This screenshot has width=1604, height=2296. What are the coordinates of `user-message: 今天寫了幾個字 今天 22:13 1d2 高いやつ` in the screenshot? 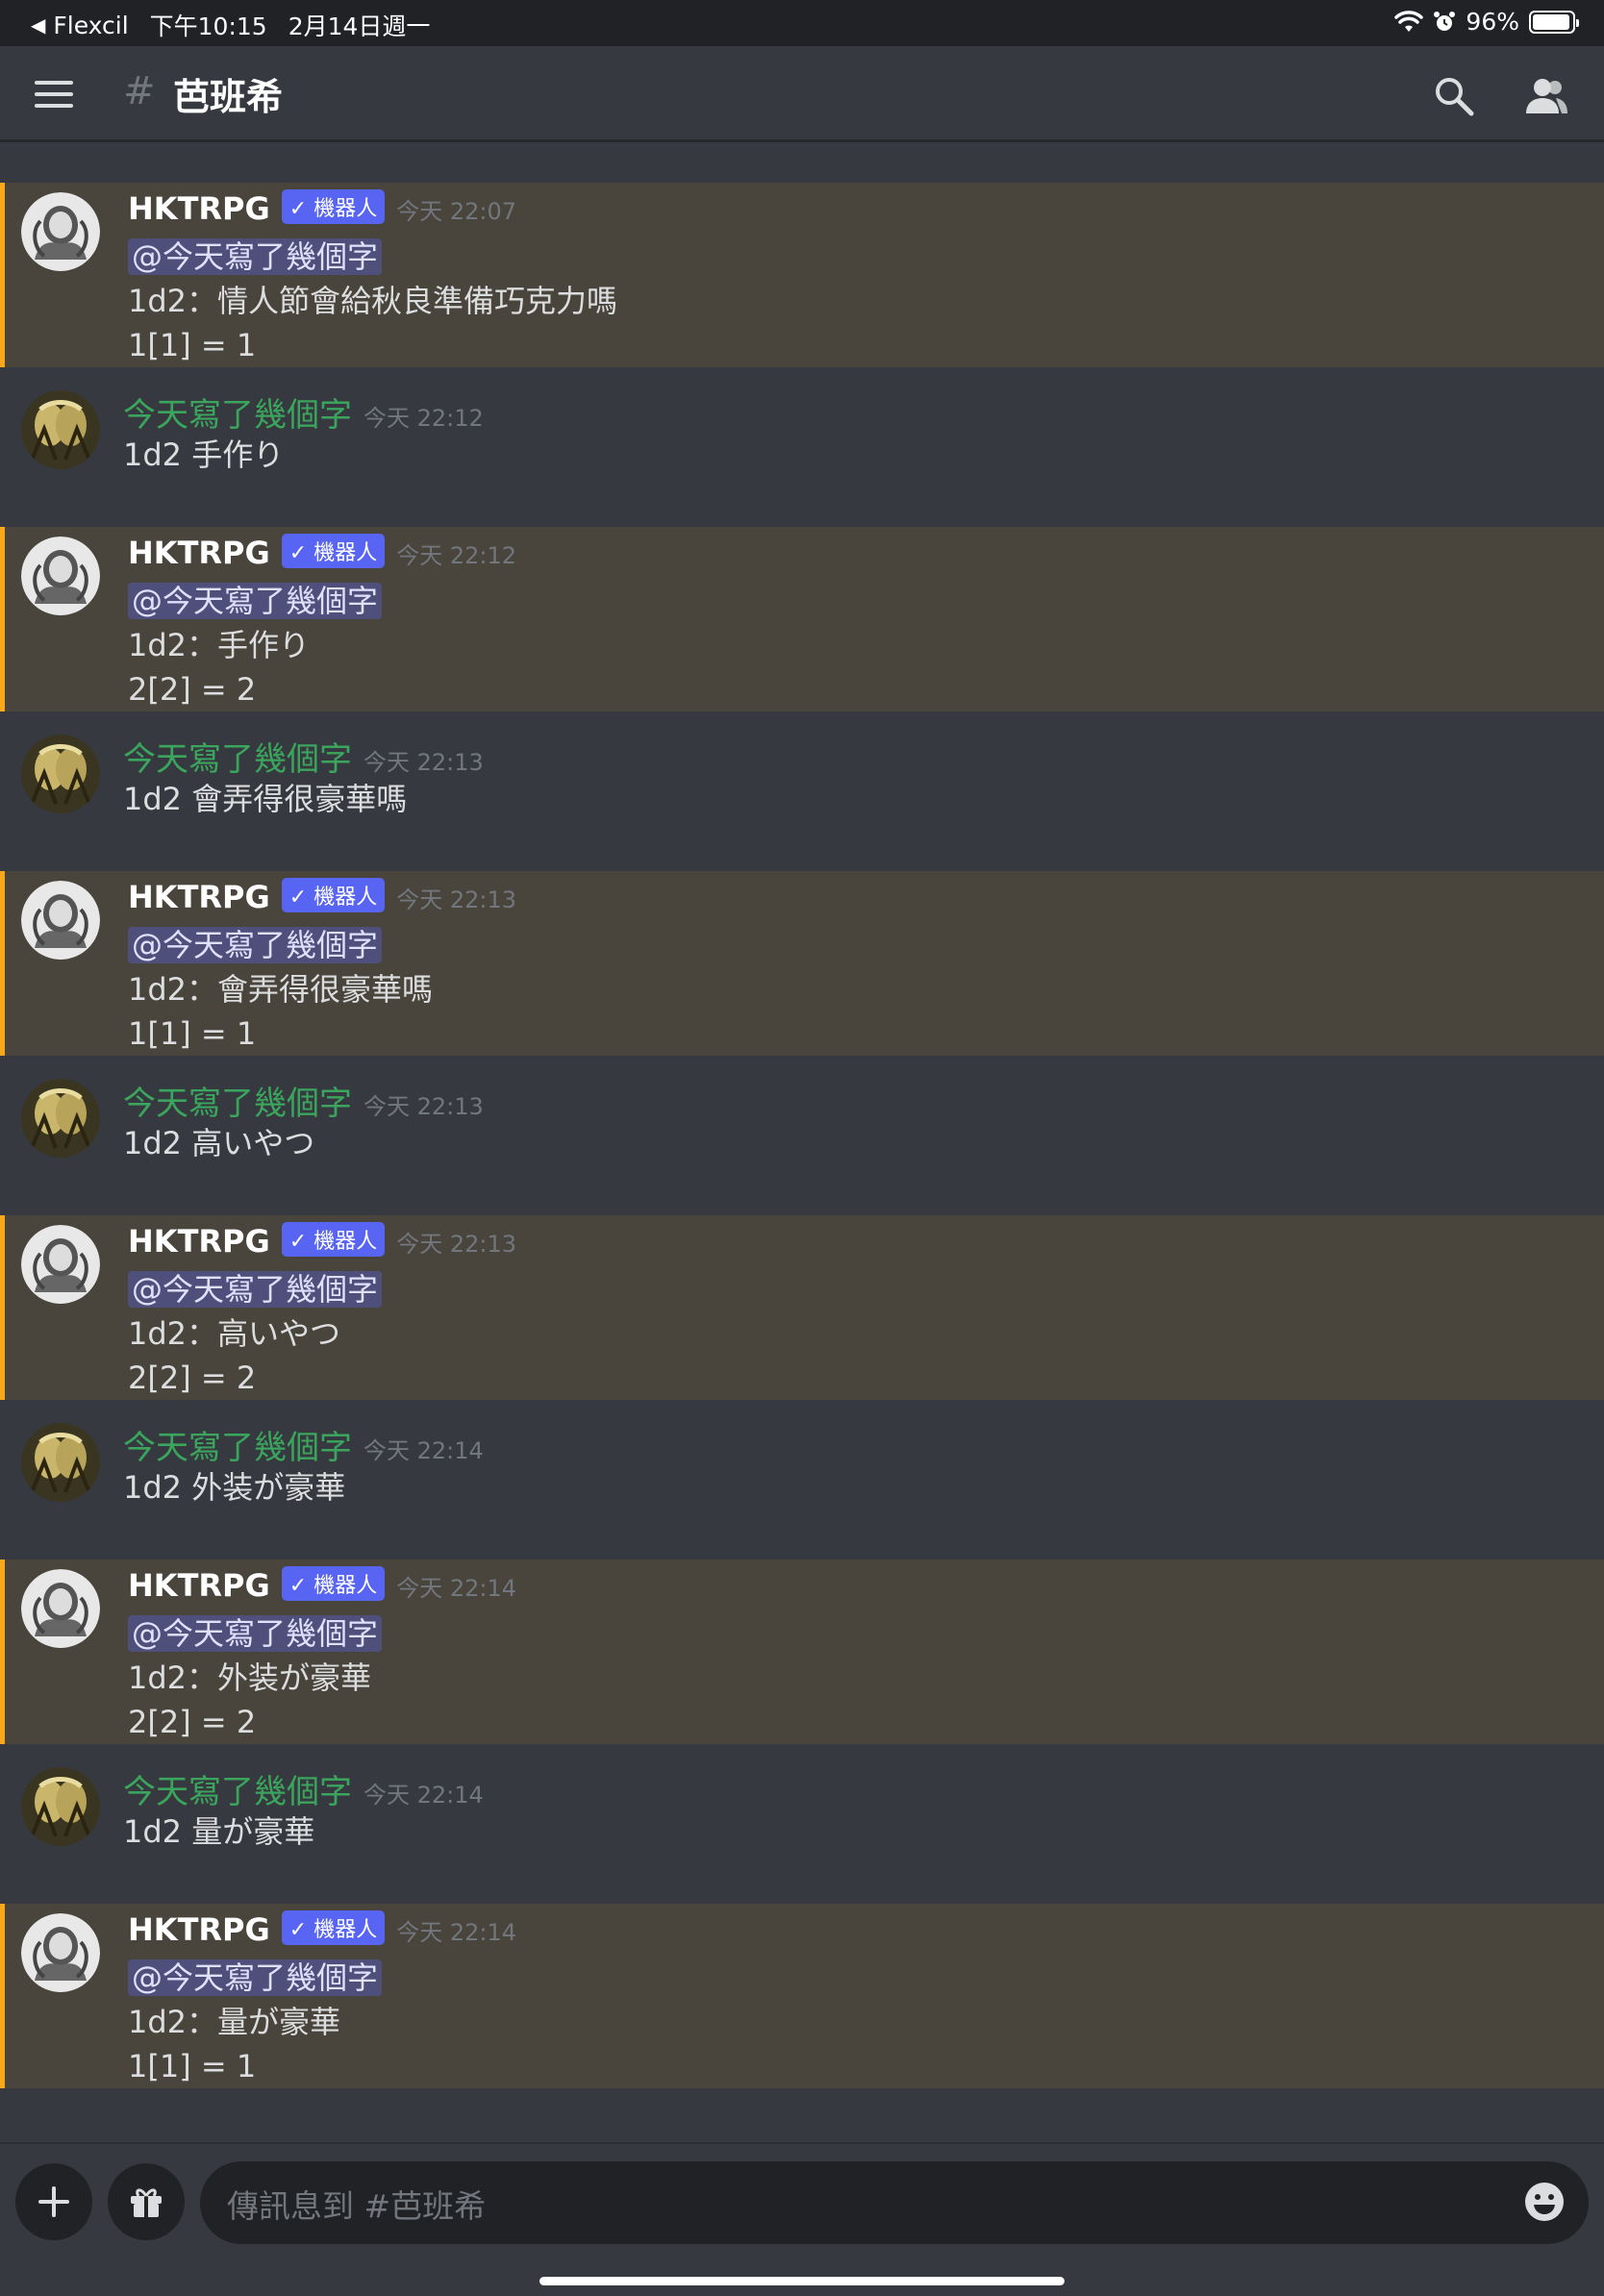 It's located at (802, 1135).